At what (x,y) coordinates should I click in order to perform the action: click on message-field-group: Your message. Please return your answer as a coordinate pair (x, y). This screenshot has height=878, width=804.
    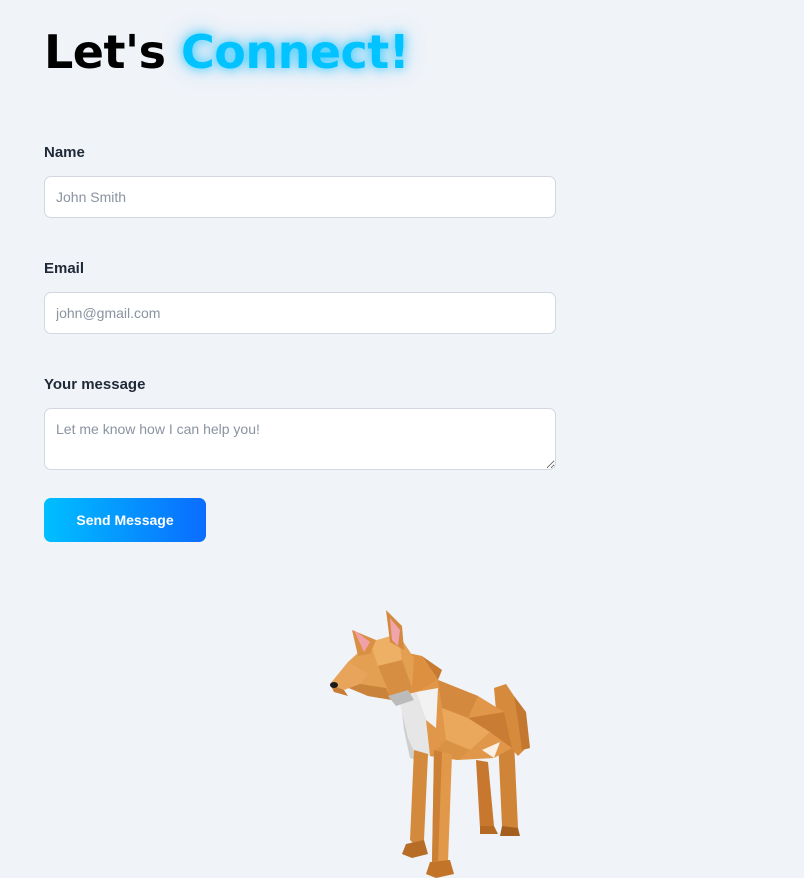
    Looking at the image, I should click on (300, 422).